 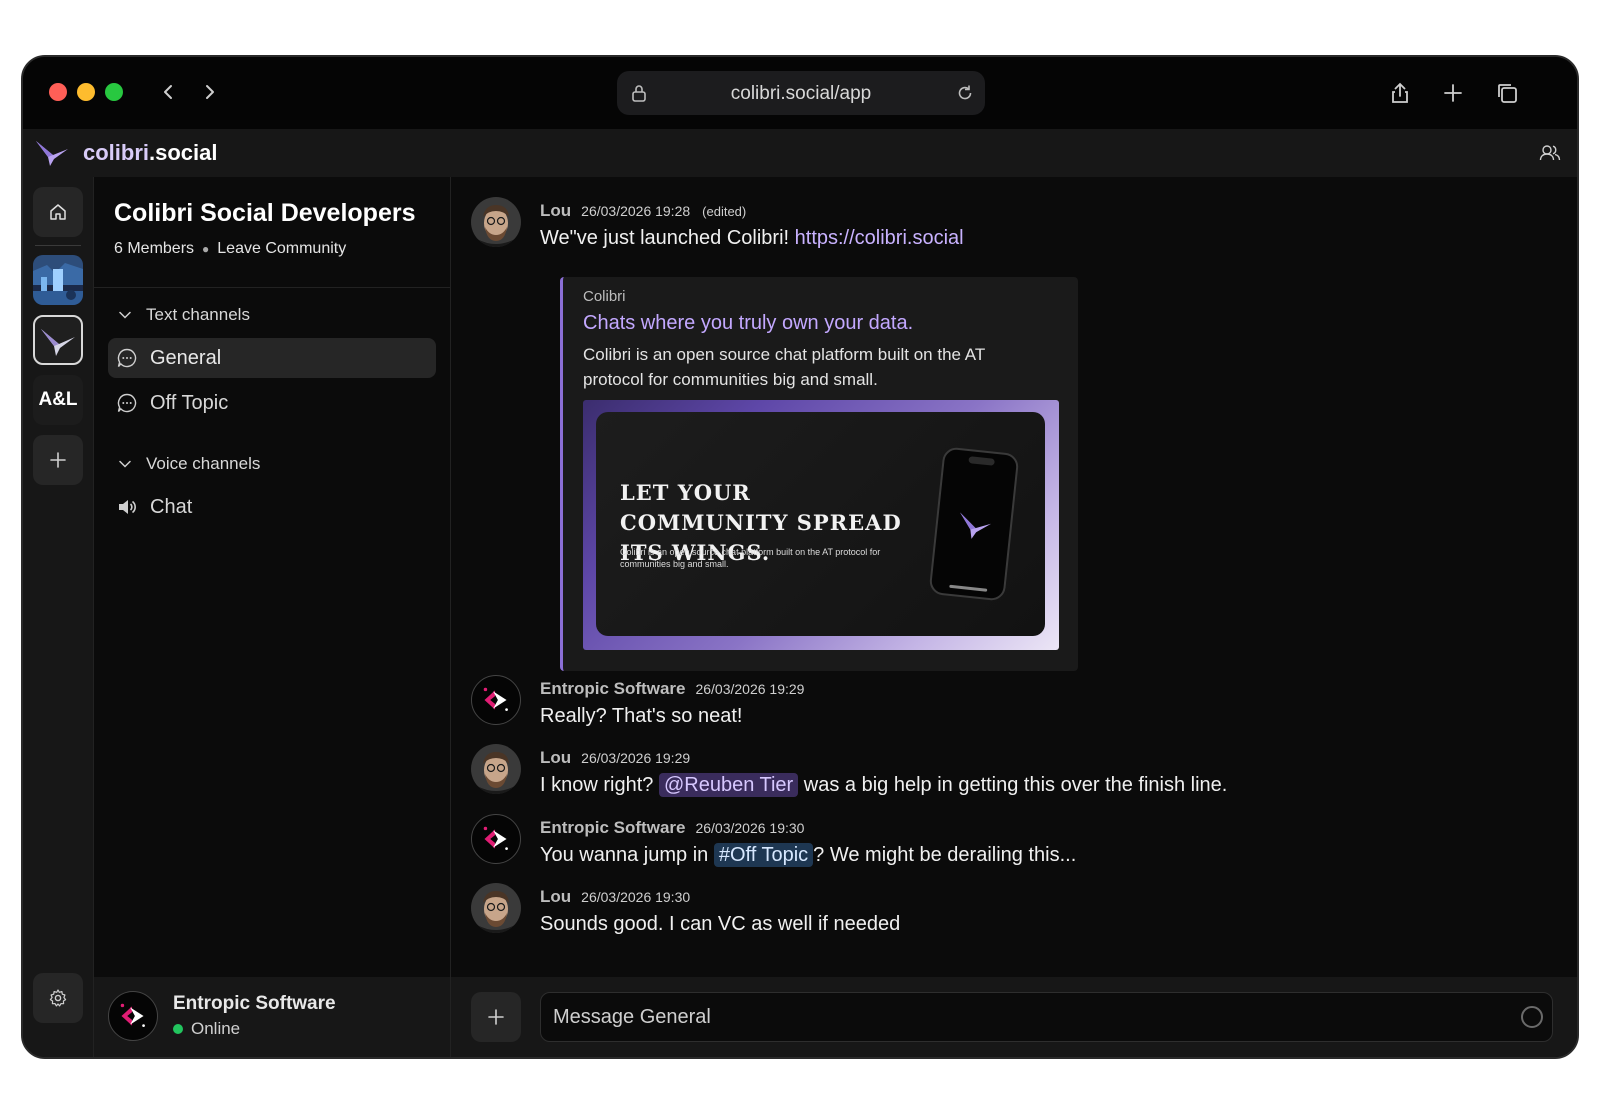 I want to click on chat-bubble-icon, so click(x=127, y=358).